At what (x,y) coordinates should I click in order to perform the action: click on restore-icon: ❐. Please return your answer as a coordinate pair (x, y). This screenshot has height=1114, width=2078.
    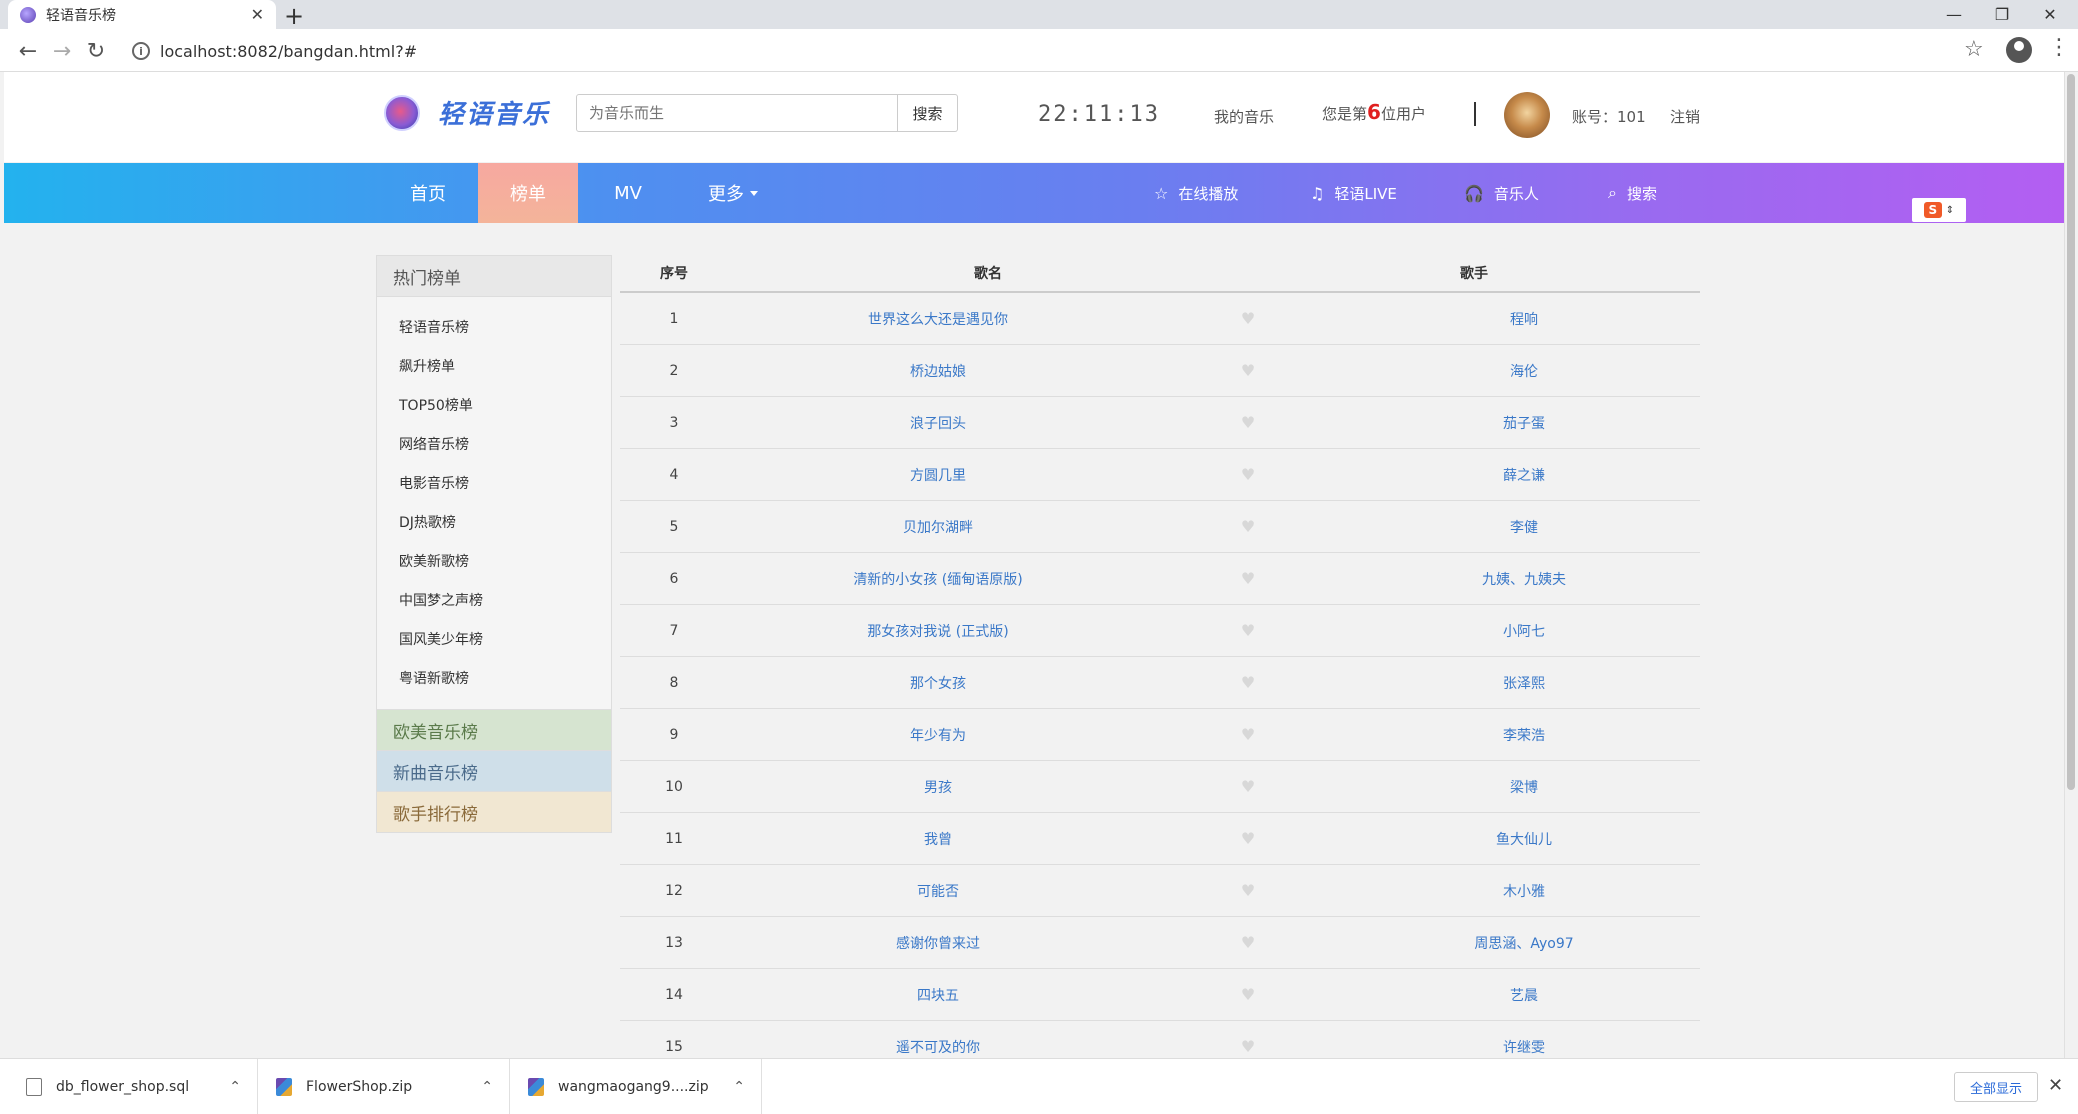
    Looking at the image, I should click on (2002, 14).